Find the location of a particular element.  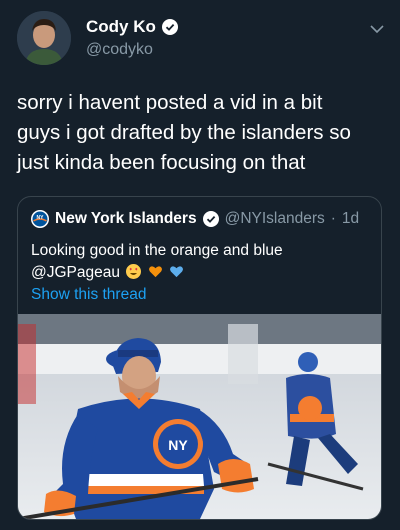

author-handle: @codyko is located at coordinates (119, 50).